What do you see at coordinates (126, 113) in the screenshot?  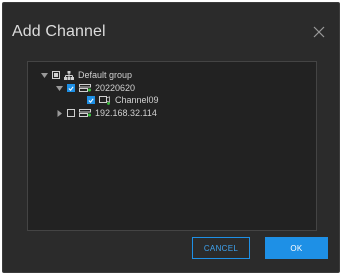 I see `tree-node-label: 192.168.32.114` at bounding box center [126, 113].